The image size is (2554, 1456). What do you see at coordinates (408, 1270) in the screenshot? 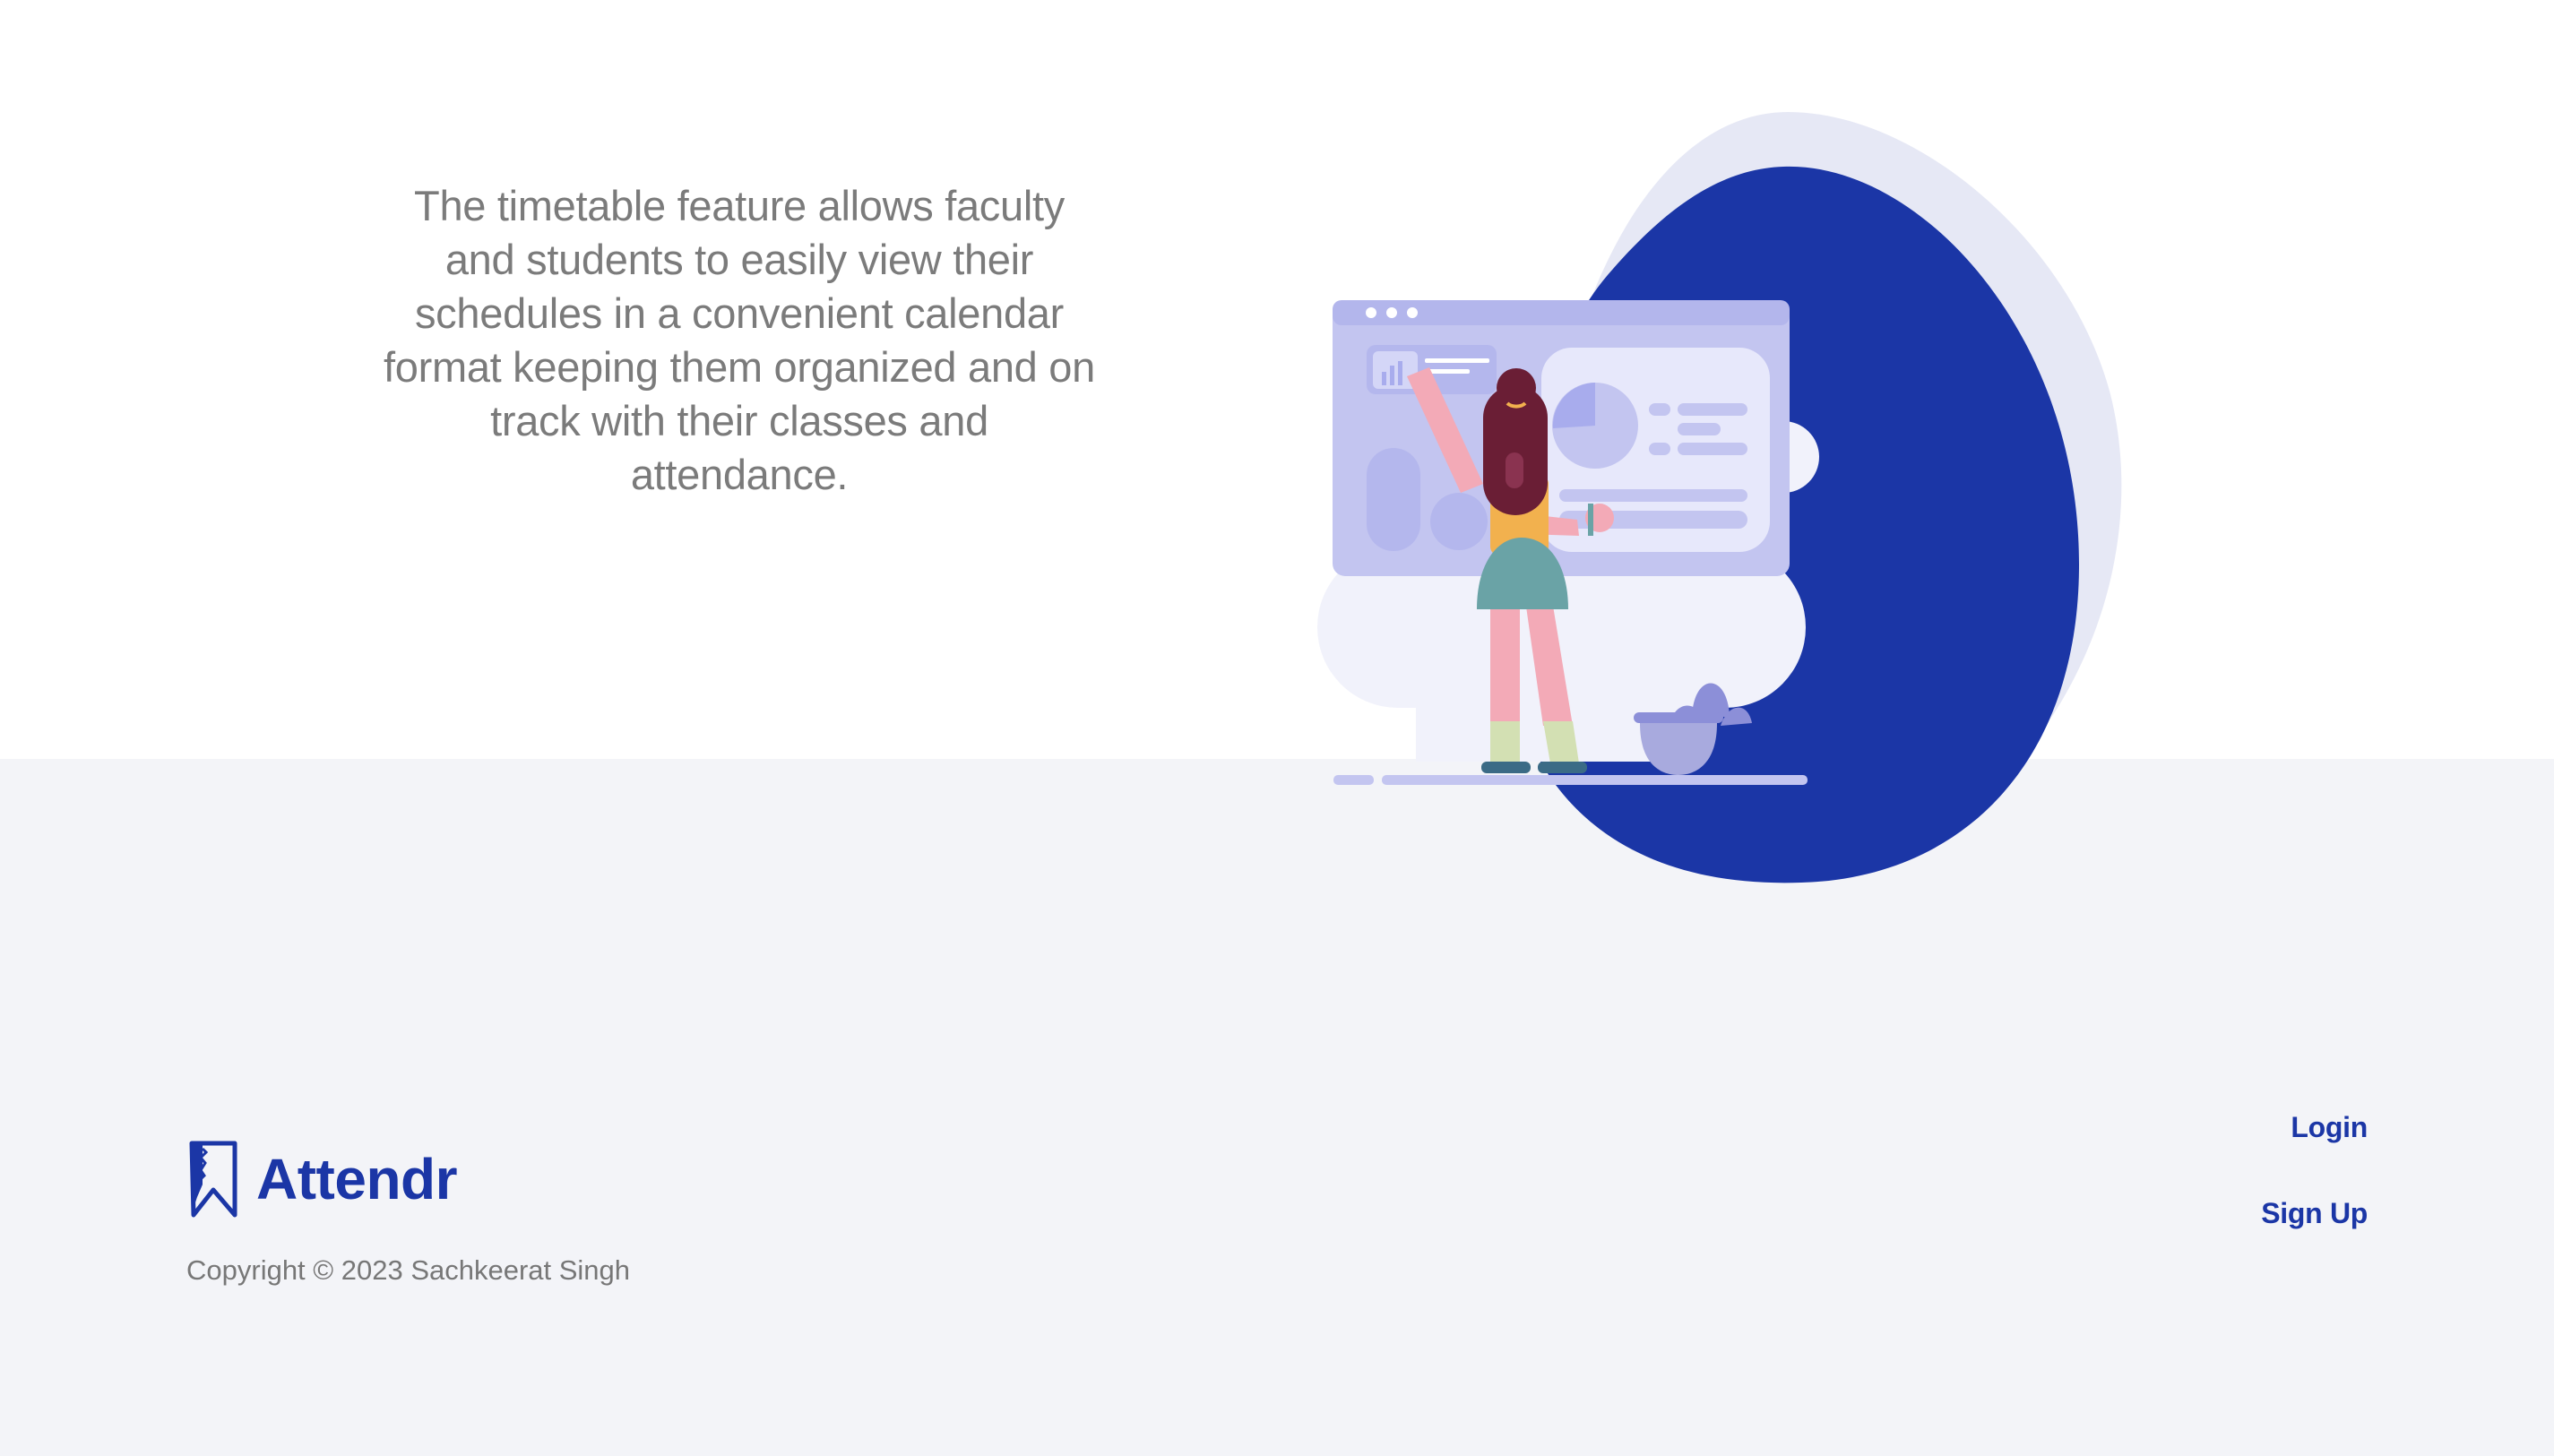
I see `copyright-text: Copyright © 2023 Sachkeerat Singh` at bounding box center [408, 1270].